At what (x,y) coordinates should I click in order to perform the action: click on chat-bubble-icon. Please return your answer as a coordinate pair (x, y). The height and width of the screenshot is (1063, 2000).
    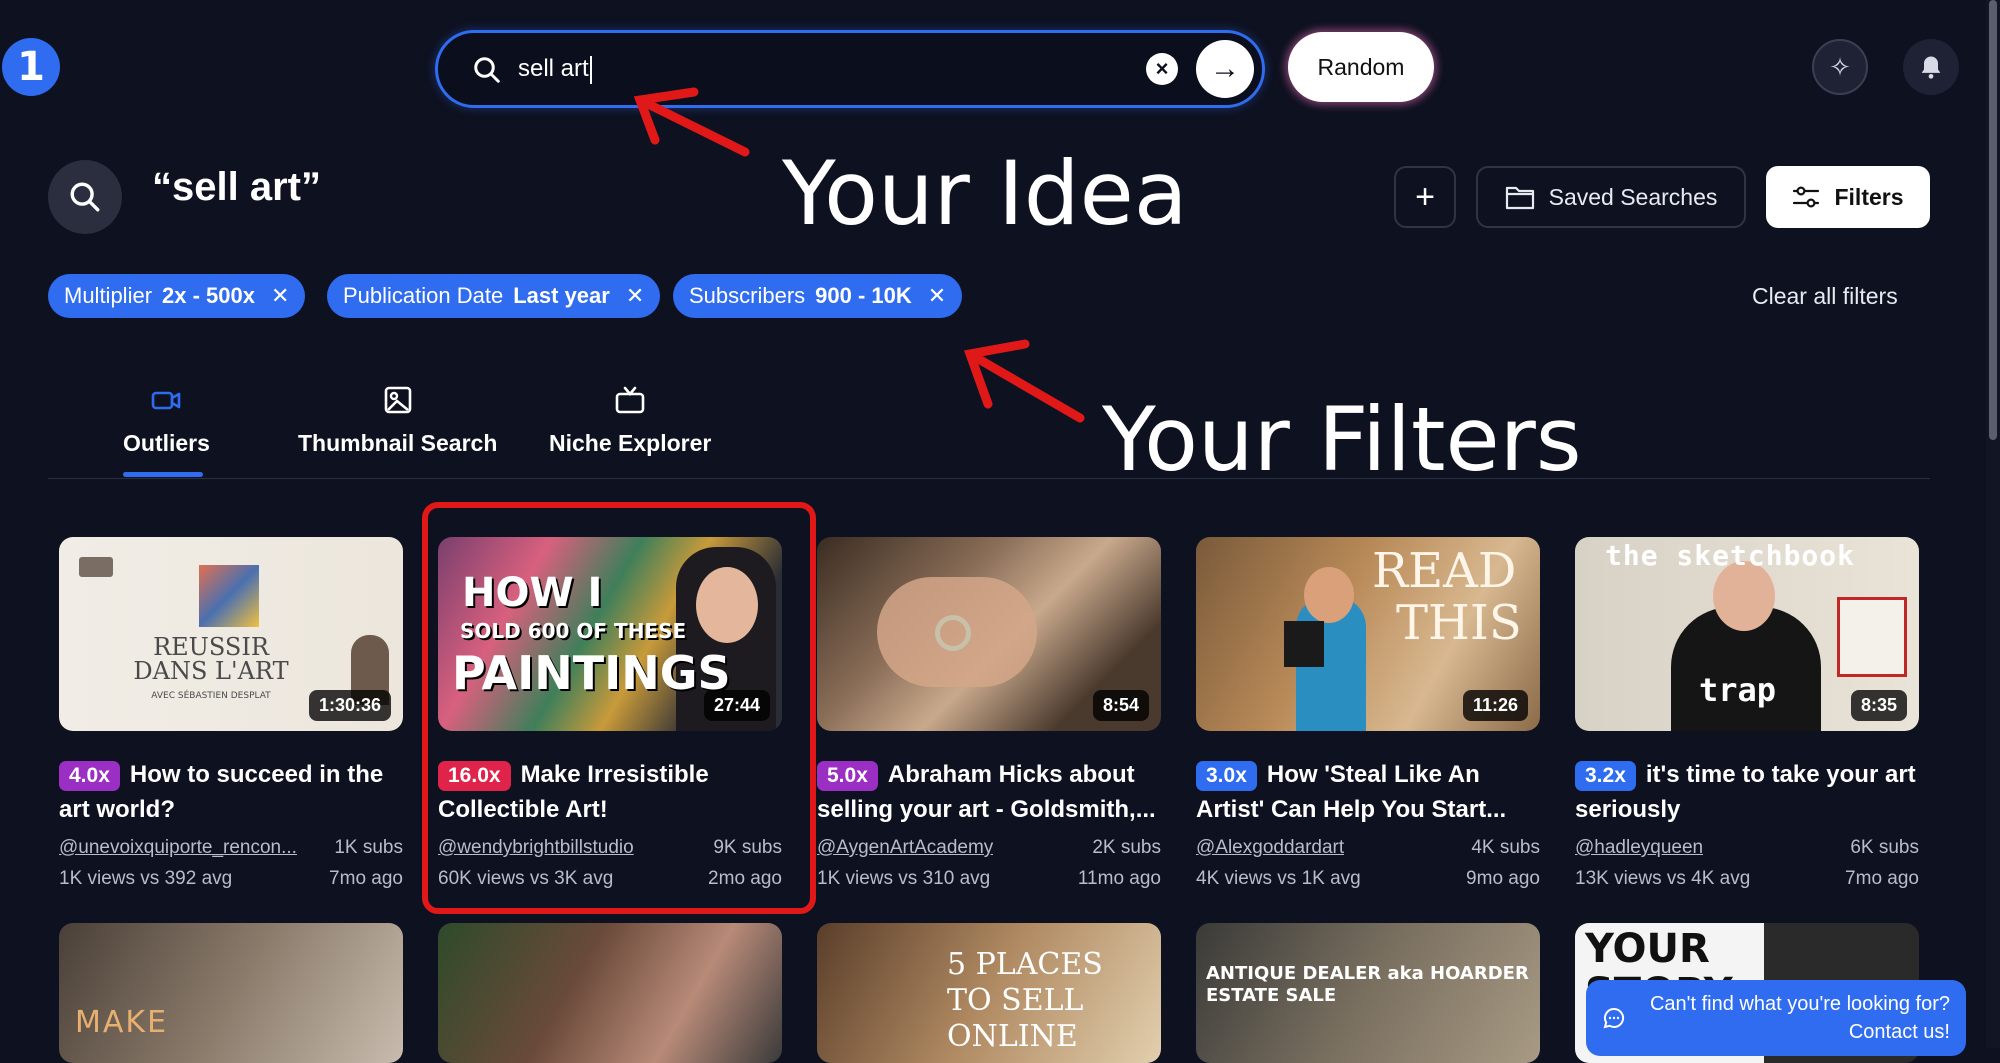
    Looking at the image, I should click on (1614, 1018).